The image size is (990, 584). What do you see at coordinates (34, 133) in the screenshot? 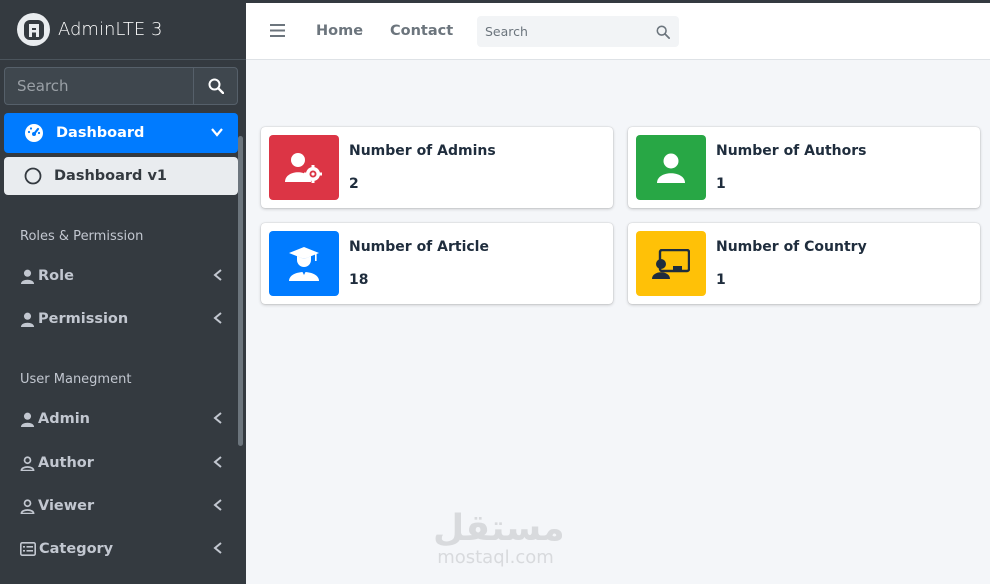
I see `tachometer-icon` at bounding box center [34, 133].